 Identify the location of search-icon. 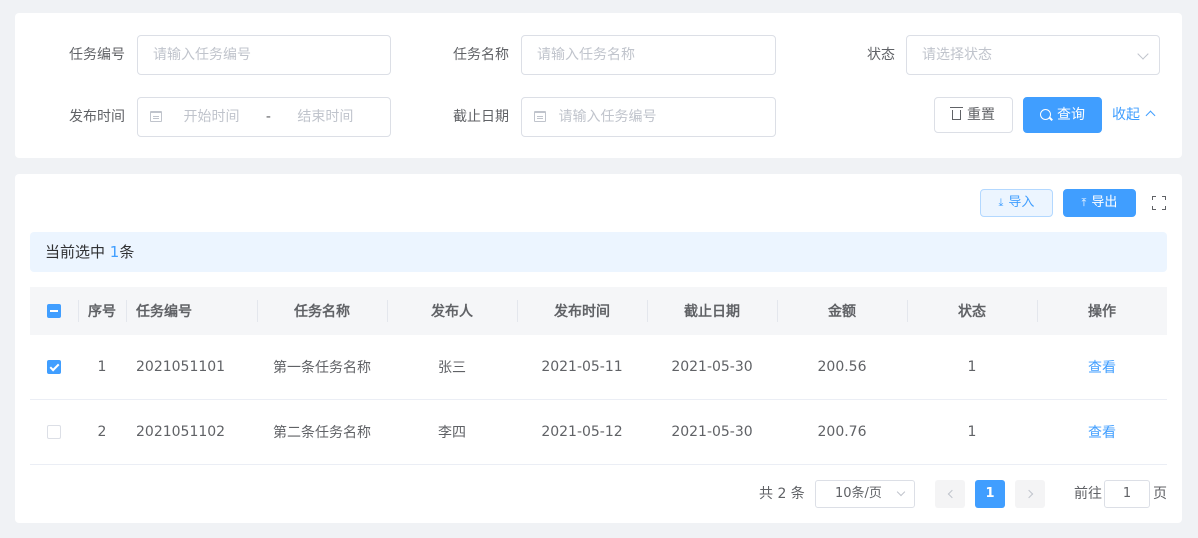
(1045, 114).